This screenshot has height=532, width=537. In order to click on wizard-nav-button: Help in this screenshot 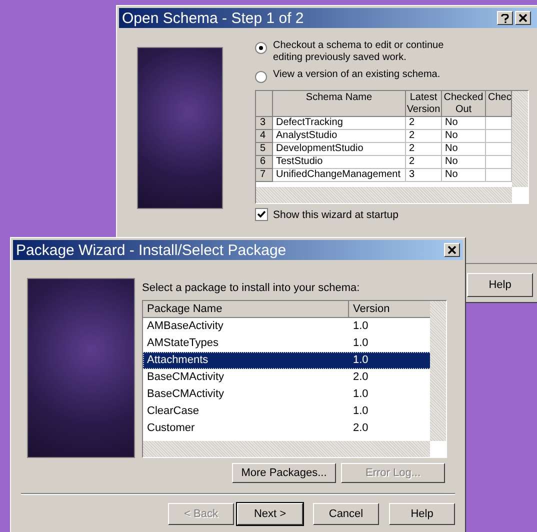, I will do `click(422, 514)`.